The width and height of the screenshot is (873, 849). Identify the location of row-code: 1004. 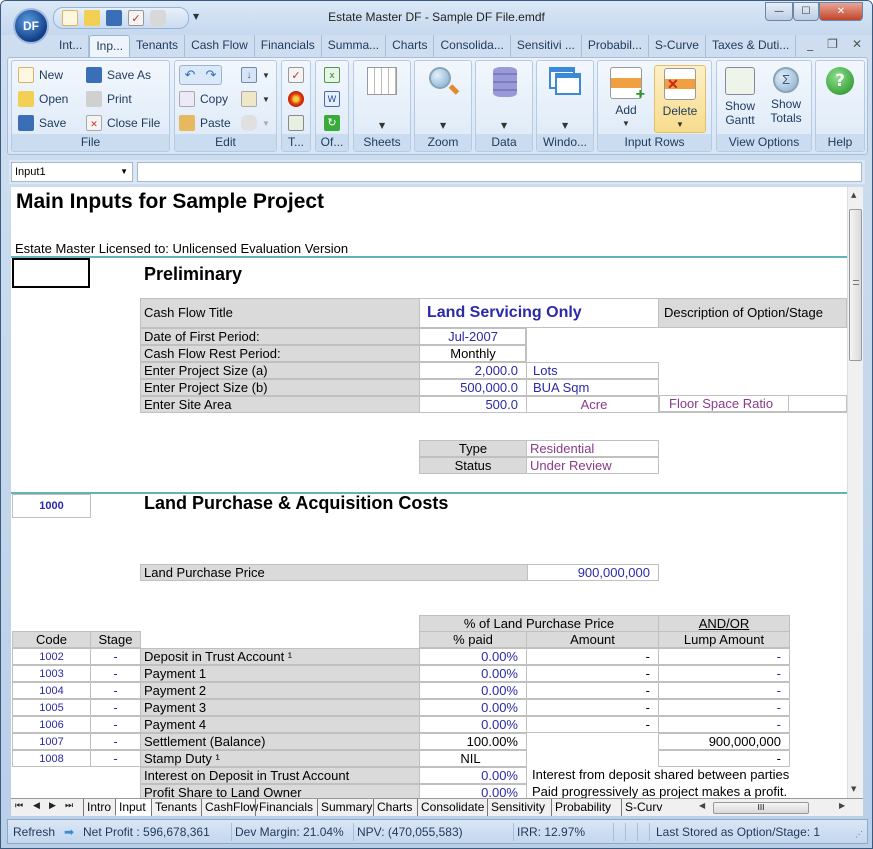
(51, 690).